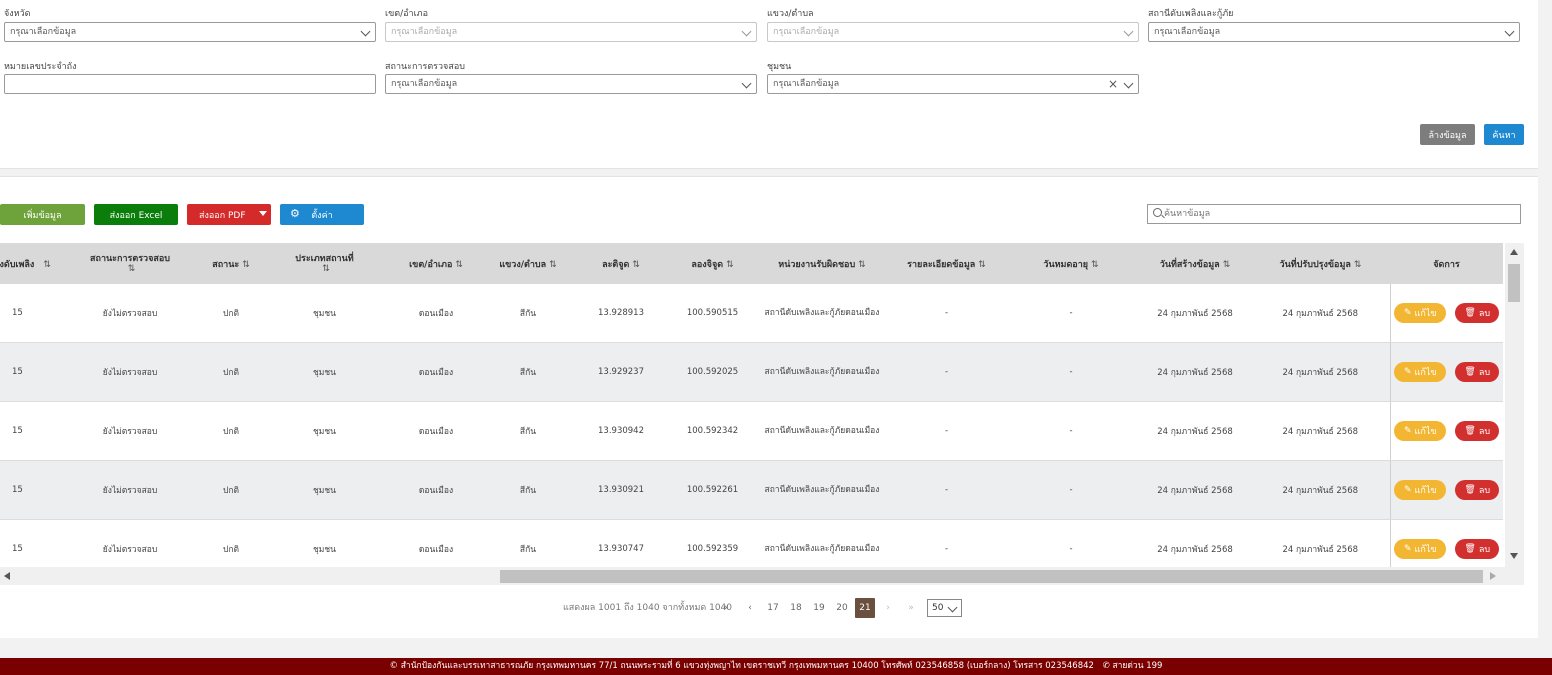 Image resolution: width=1552 pixels, height=675 pixels. Describe the element at coordinates (7, 576) in the screenshot. I see `scroll-left-icon` at that location.